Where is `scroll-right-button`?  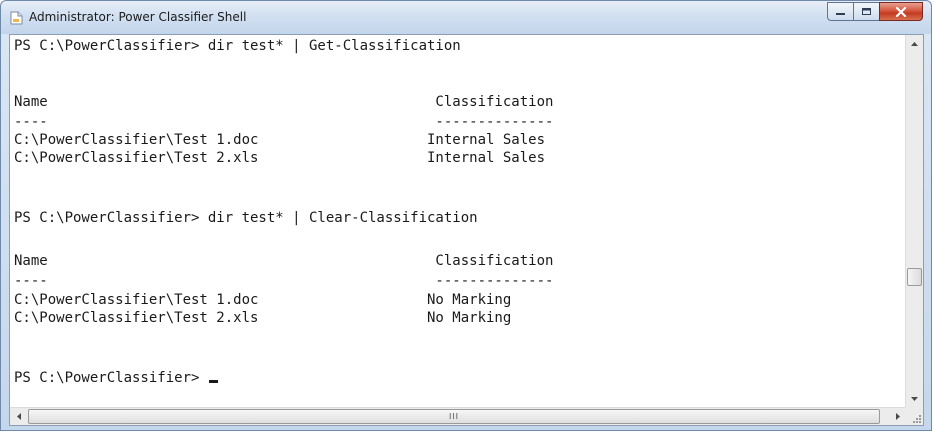 scroll-right-button is located at coordinates (897, 416).